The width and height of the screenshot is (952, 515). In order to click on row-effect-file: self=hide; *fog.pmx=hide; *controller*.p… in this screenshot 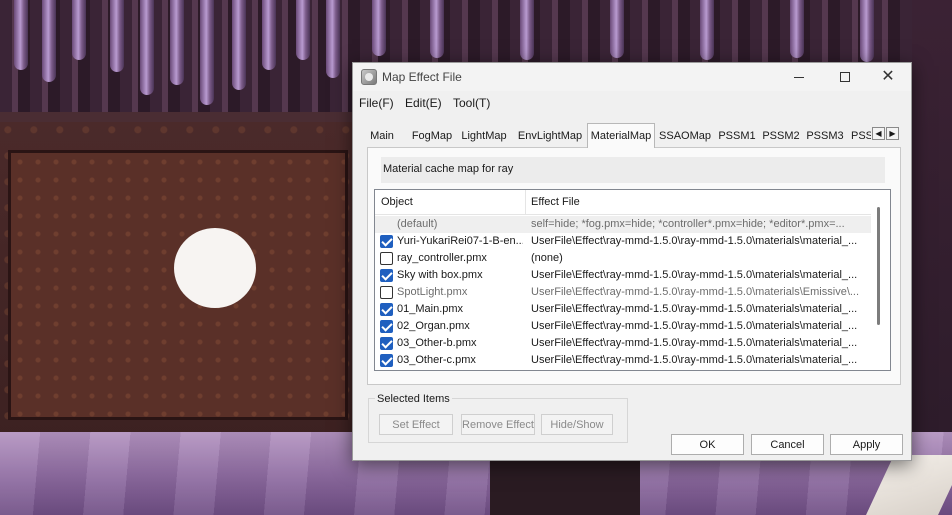, I will do `click(688, 224)`.